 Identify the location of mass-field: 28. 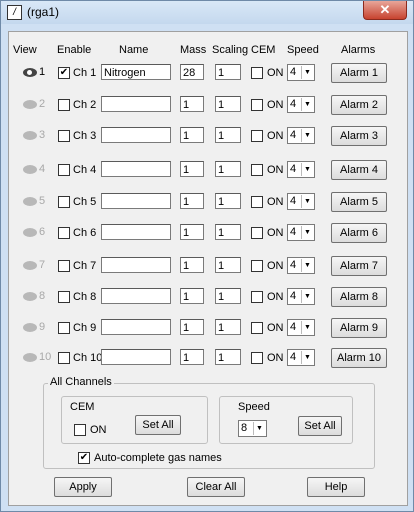
(192, 72).